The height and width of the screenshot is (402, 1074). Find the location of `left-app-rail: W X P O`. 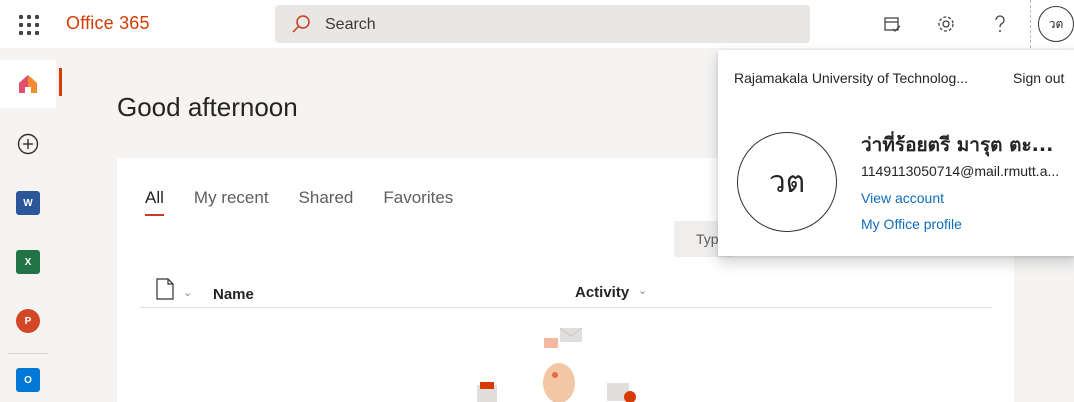

left-app-rail: W X P O is located at coordinates (28, 225).